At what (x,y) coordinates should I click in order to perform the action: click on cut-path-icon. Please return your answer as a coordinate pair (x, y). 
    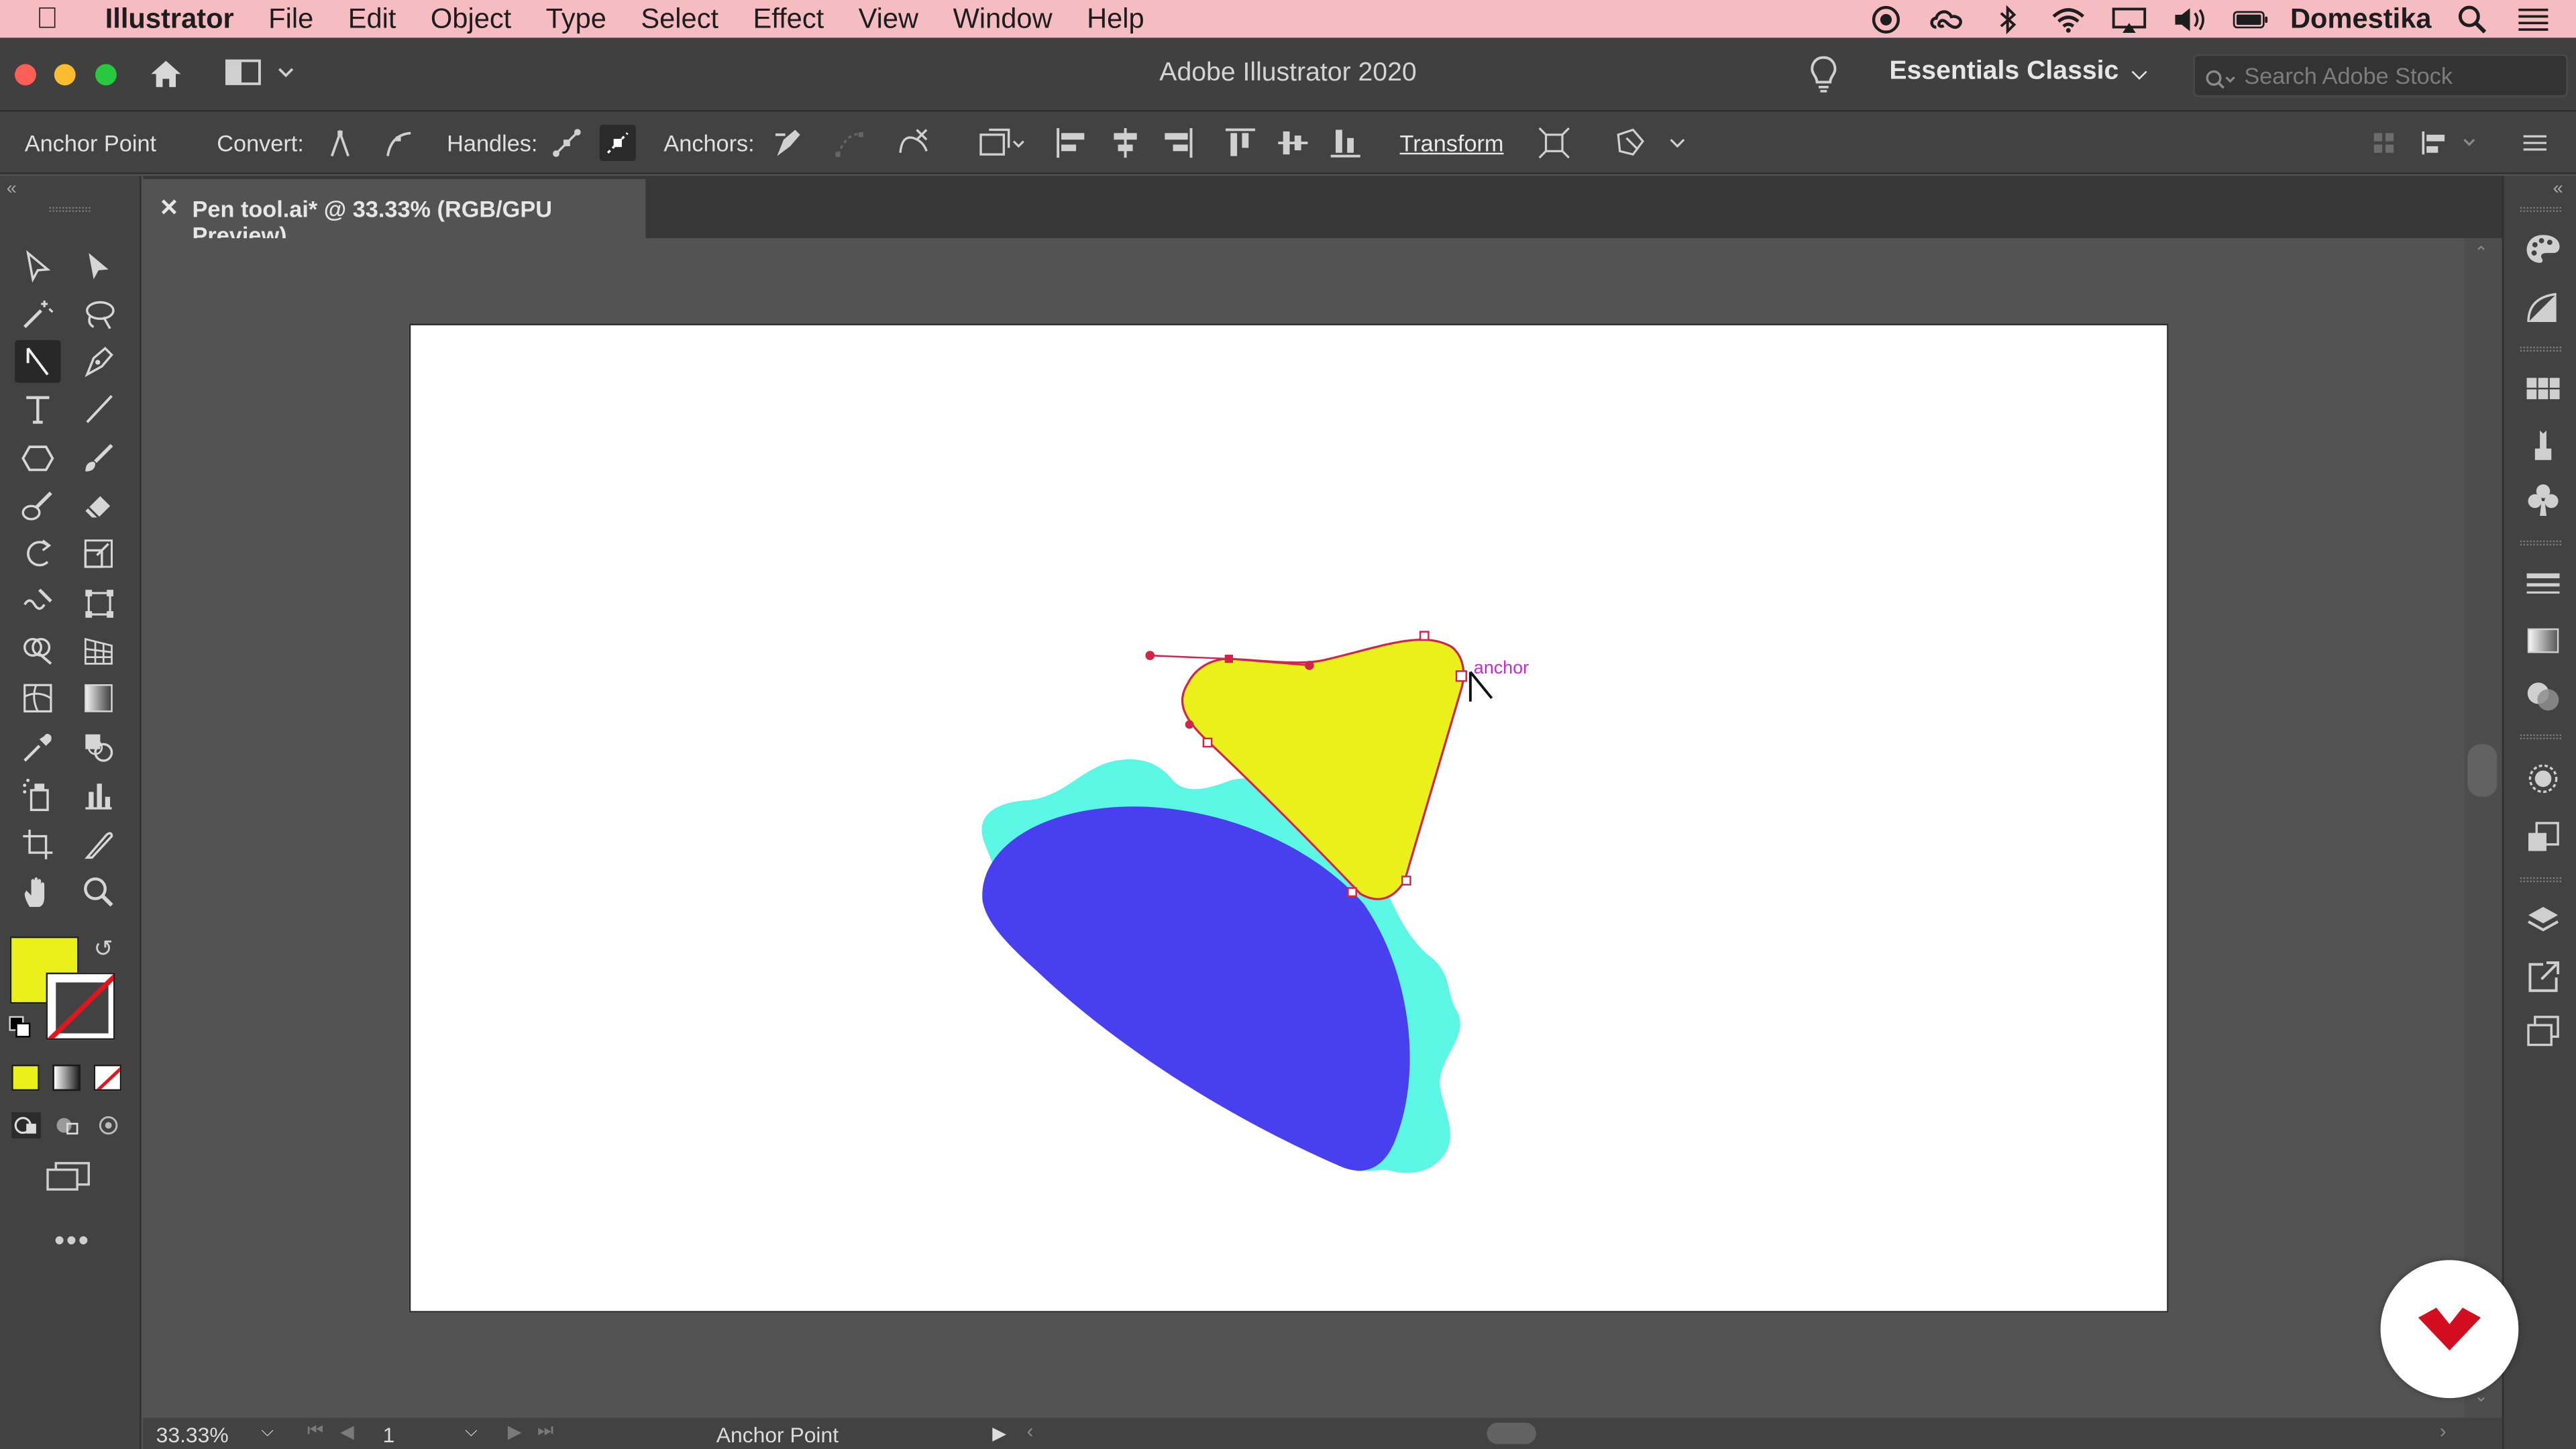
    Looking at the image, I should click on (914, 143).